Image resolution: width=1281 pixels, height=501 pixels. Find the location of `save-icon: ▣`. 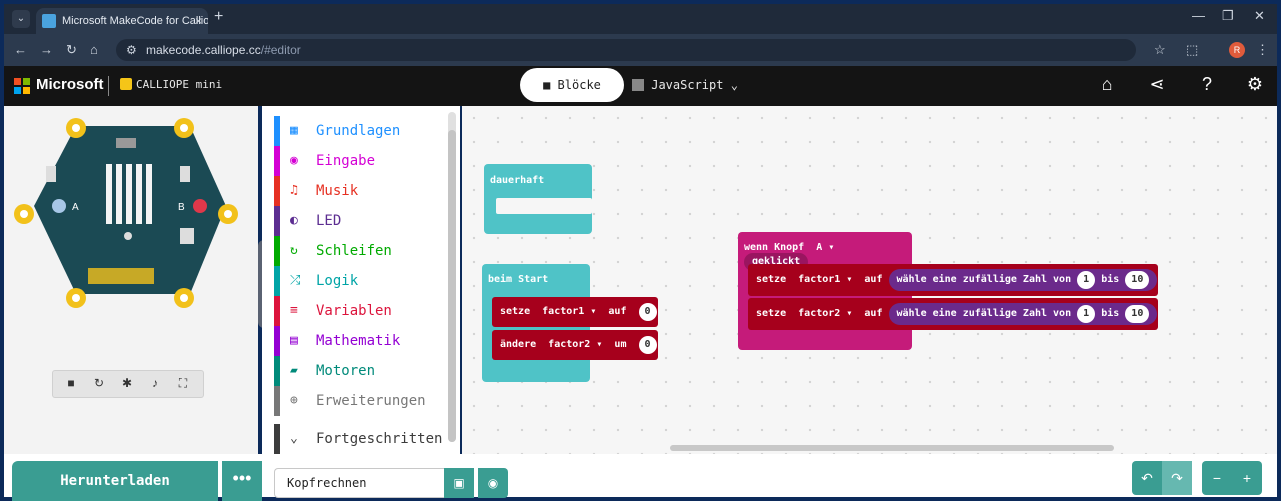

save-icon: ▣ is located at coordinates (459, 483).